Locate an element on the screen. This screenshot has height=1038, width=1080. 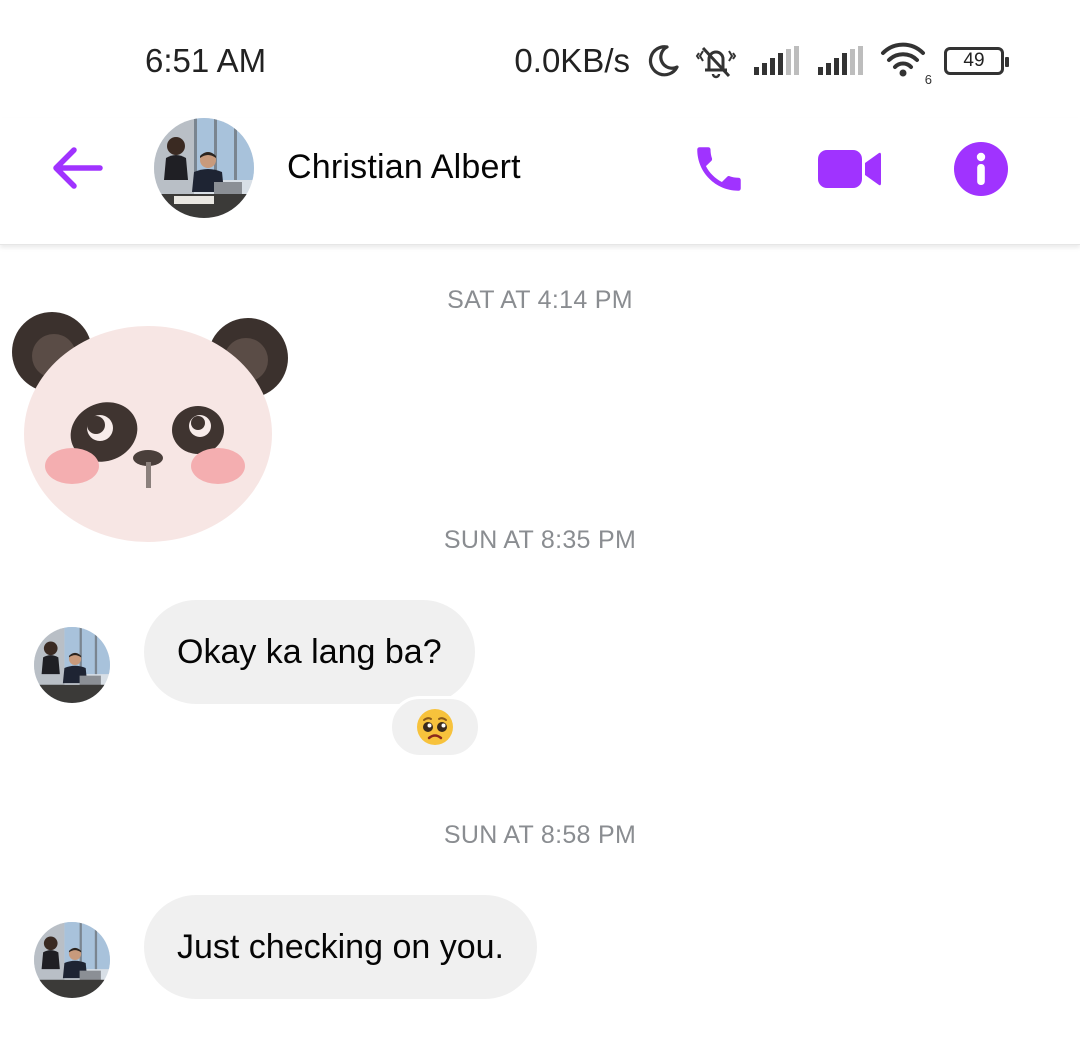
conversation-header: Christian Albert is located at coordinates (540, 181).